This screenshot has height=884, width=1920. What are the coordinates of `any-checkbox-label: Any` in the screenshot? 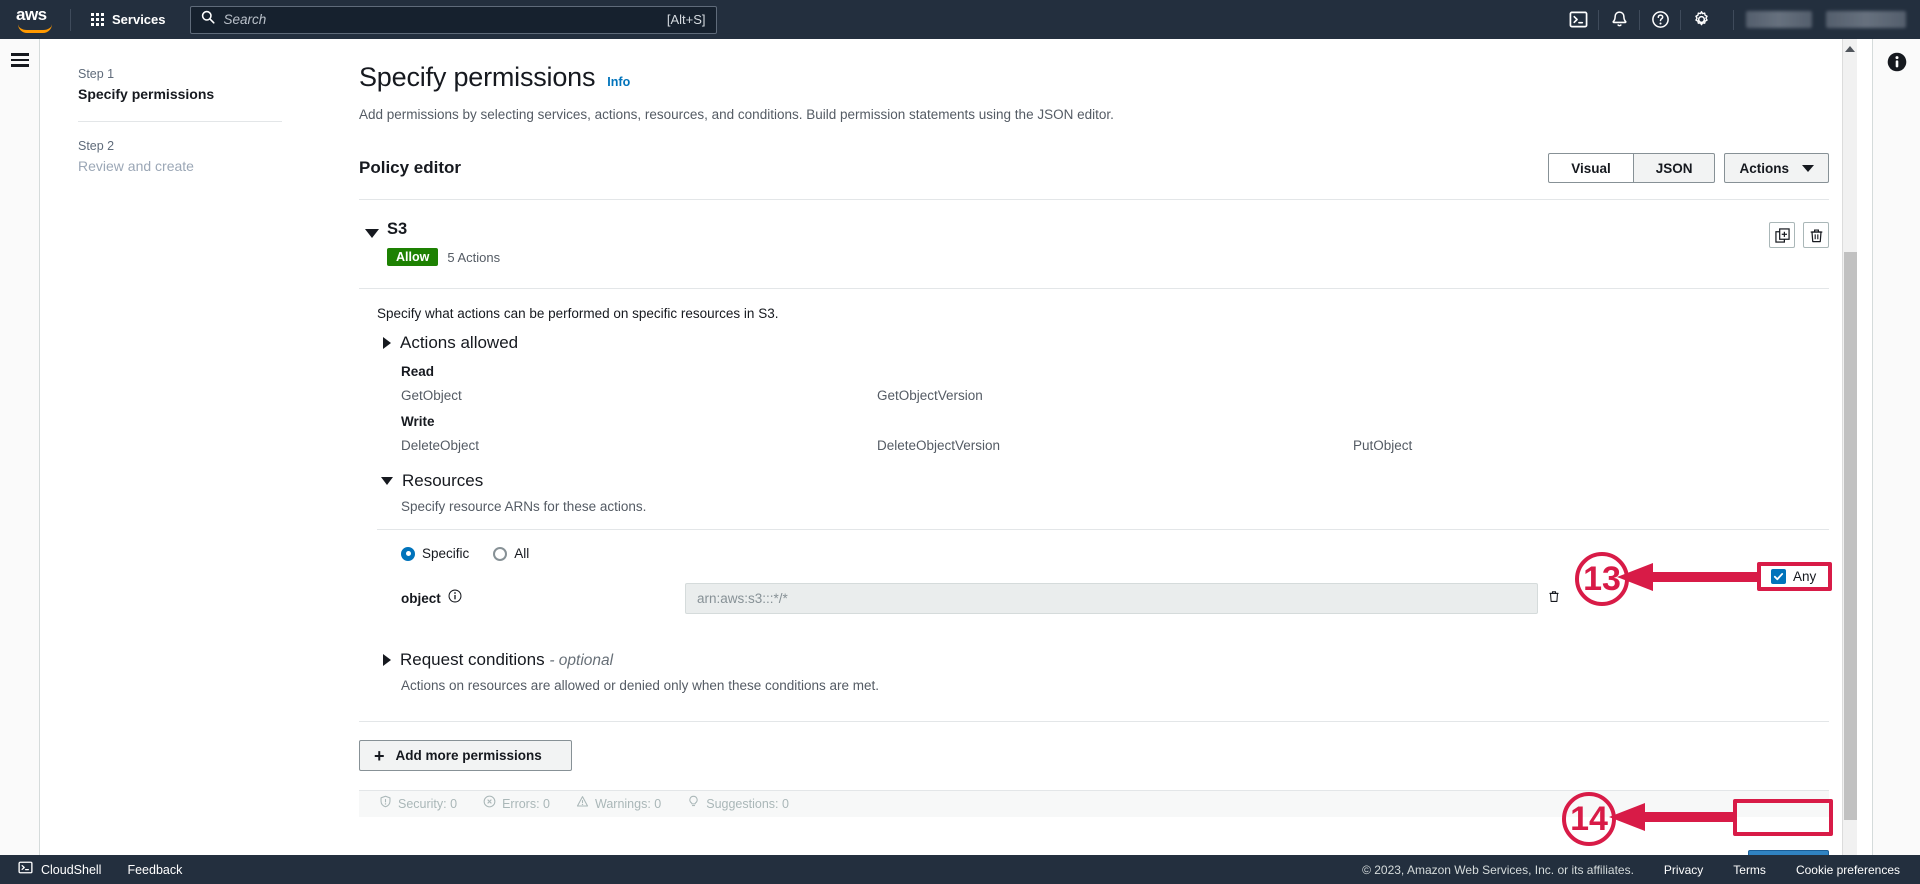 It's located at (1805, 576).